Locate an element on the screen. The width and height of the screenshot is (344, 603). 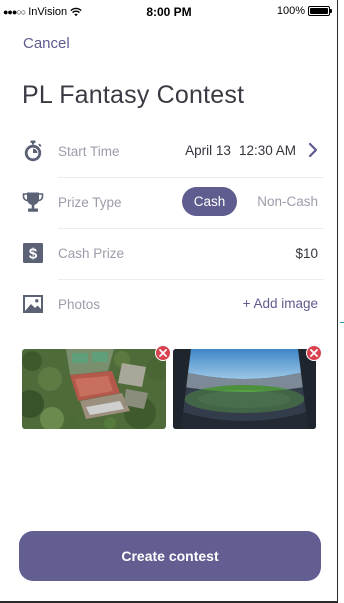
create-contest-button: Create contest is located at coordinates (170, 556).